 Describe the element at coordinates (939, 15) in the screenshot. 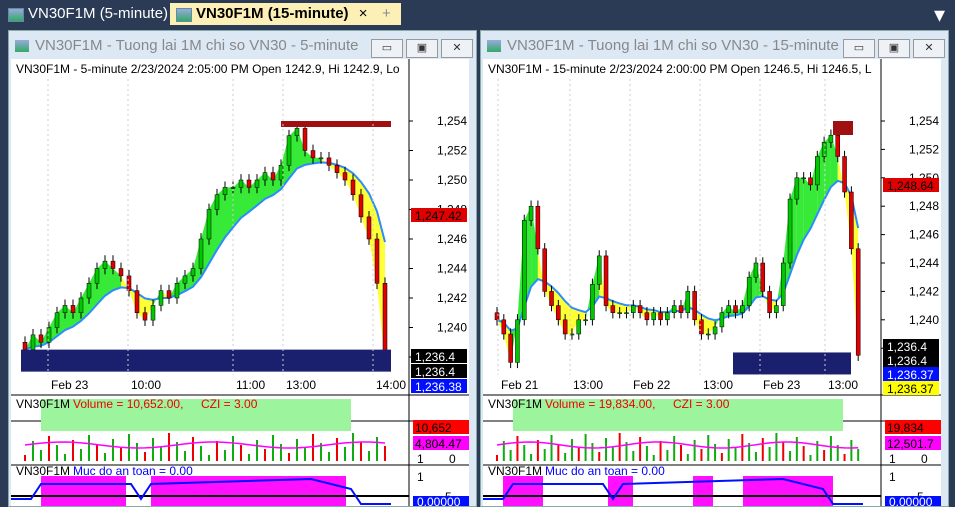

I see `dropdown-icon: ▾` at that location.